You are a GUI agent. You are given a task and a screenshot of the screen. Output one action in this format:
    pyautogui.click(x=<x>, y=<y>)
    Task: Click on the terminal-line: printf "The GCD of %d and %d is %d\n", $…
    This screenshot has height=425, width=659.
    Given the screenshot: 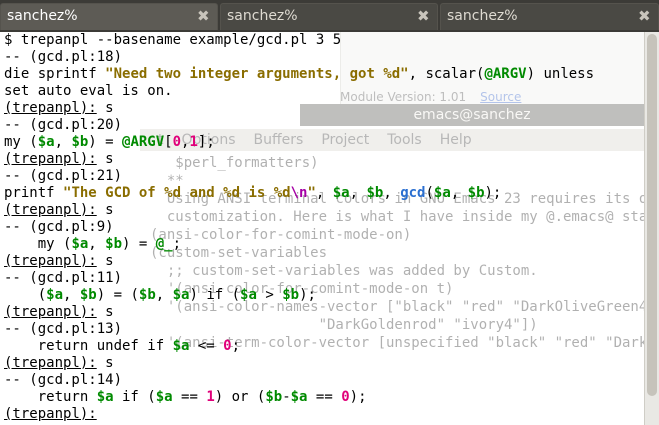 What is the action you would take?
    pyautogui.click(x=299, y=193)
    